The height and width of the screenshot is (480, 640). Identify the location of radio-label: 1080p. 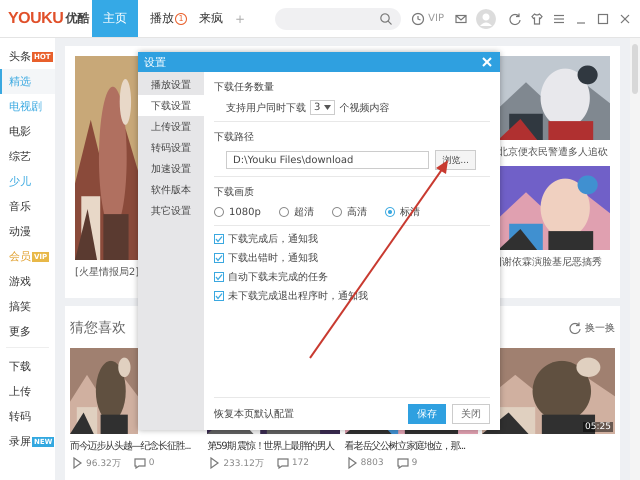
(245, 212).